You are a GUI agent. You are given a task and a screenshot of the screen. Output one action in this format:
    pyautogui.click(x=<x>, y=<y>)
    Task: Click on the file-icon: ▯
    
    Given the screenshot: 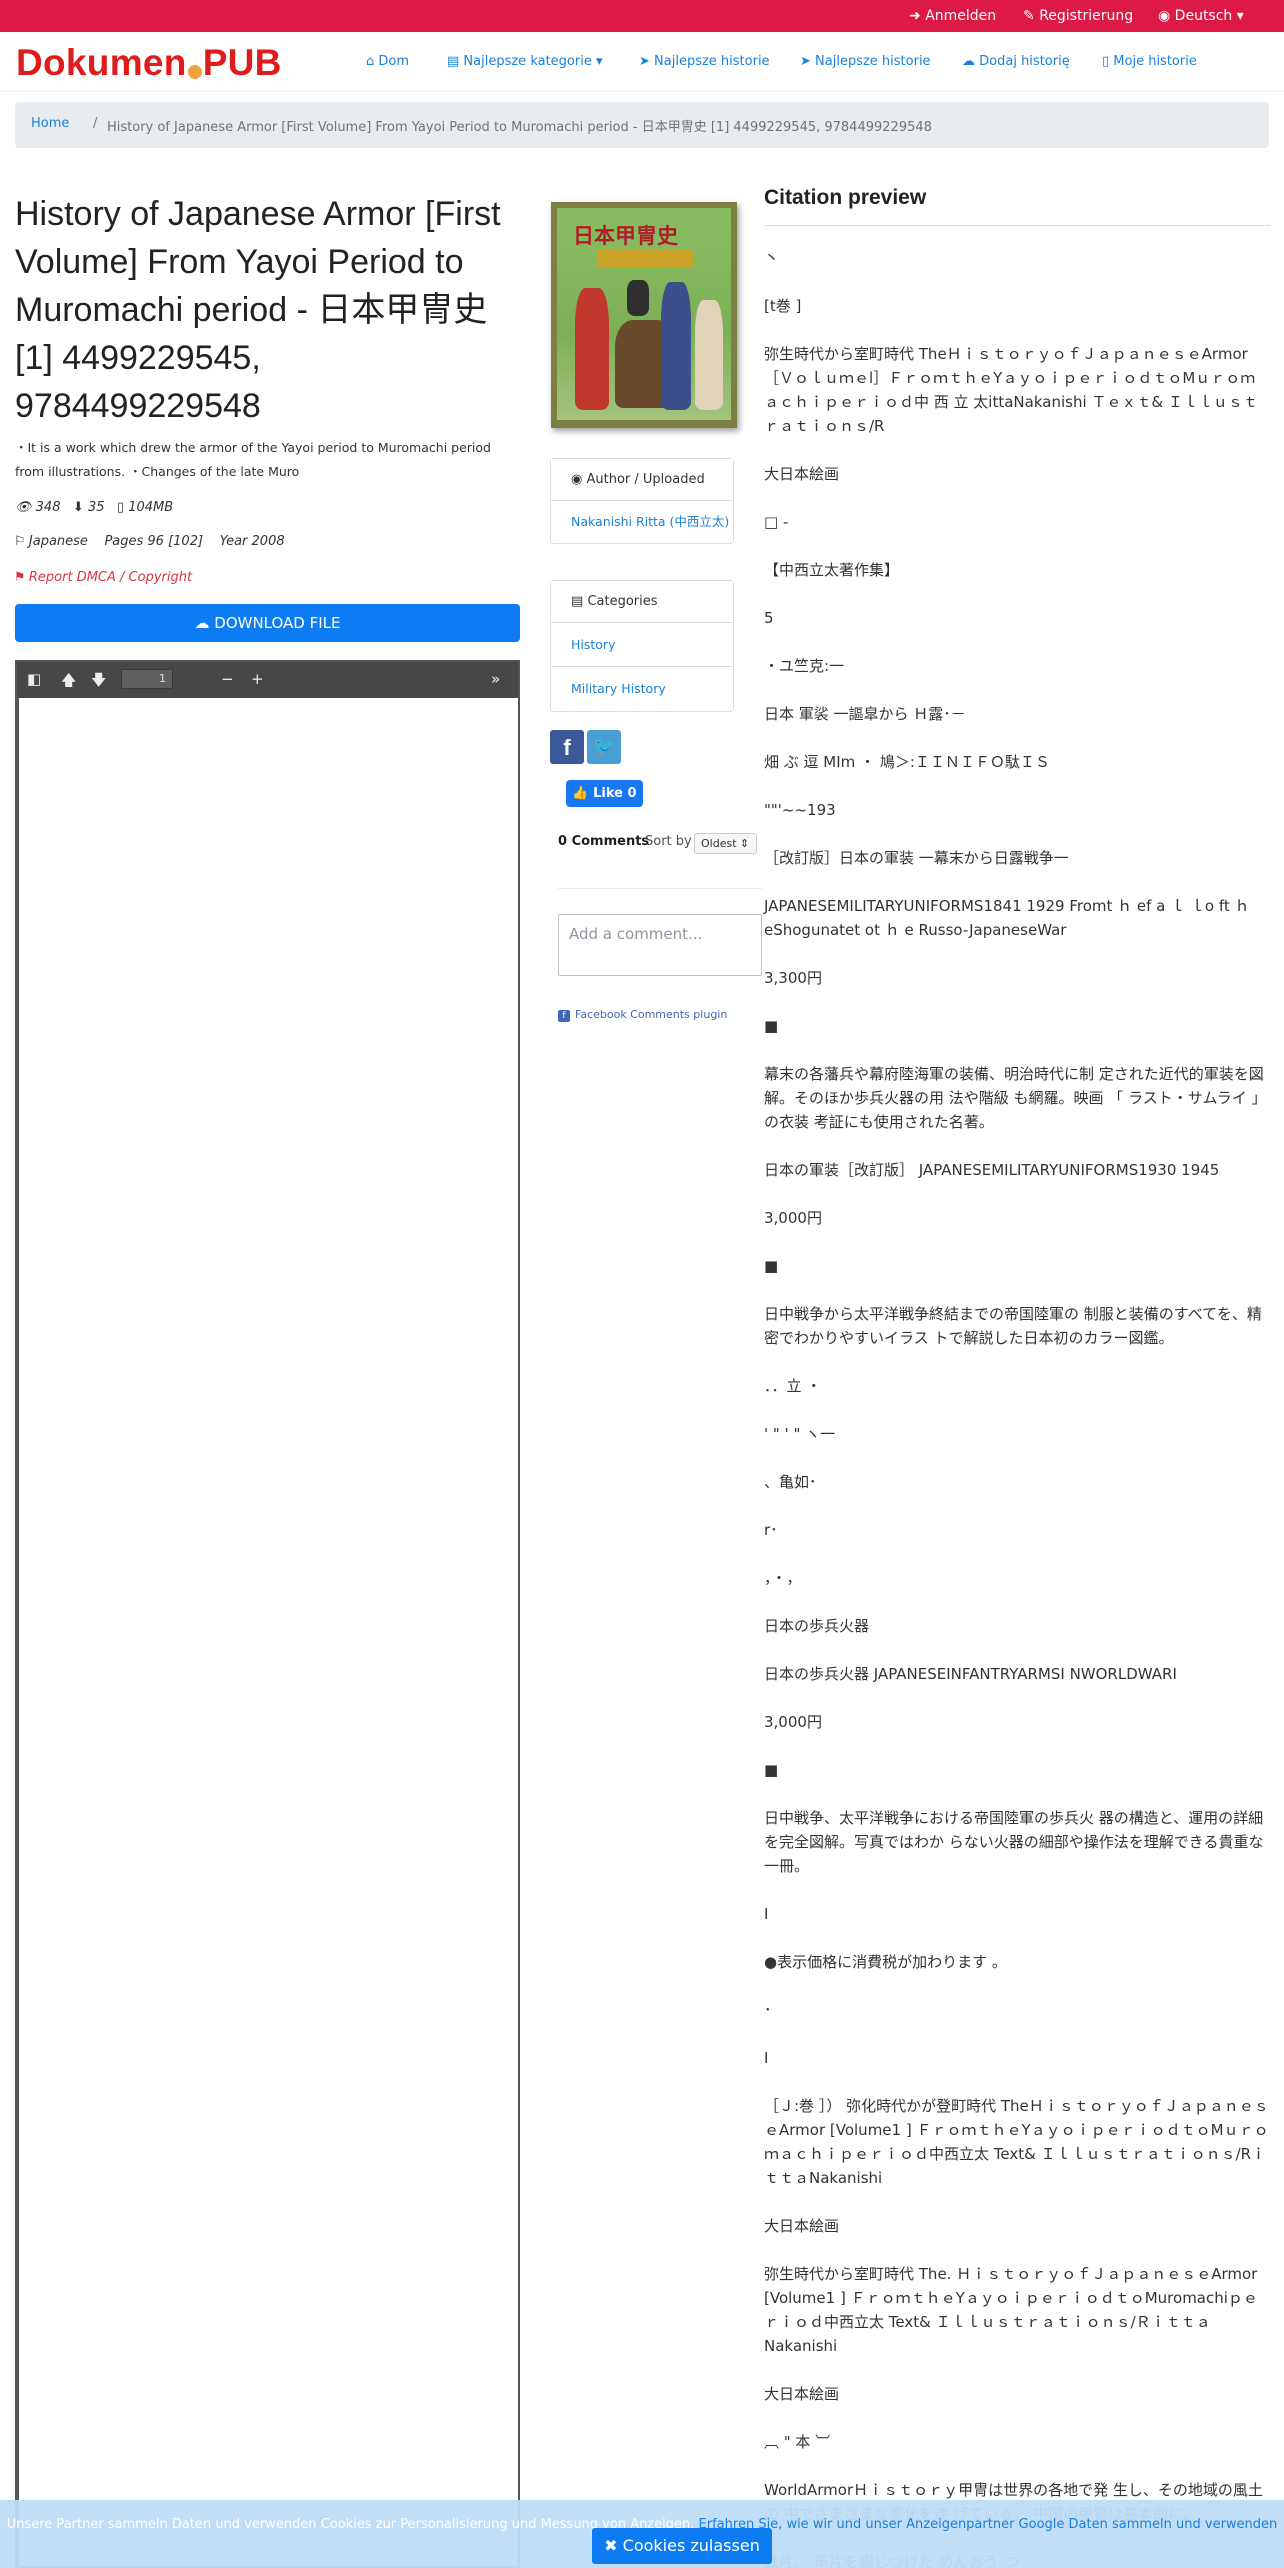 What is the action you would take?
    pyautogui.click(x=120, y=507)
    